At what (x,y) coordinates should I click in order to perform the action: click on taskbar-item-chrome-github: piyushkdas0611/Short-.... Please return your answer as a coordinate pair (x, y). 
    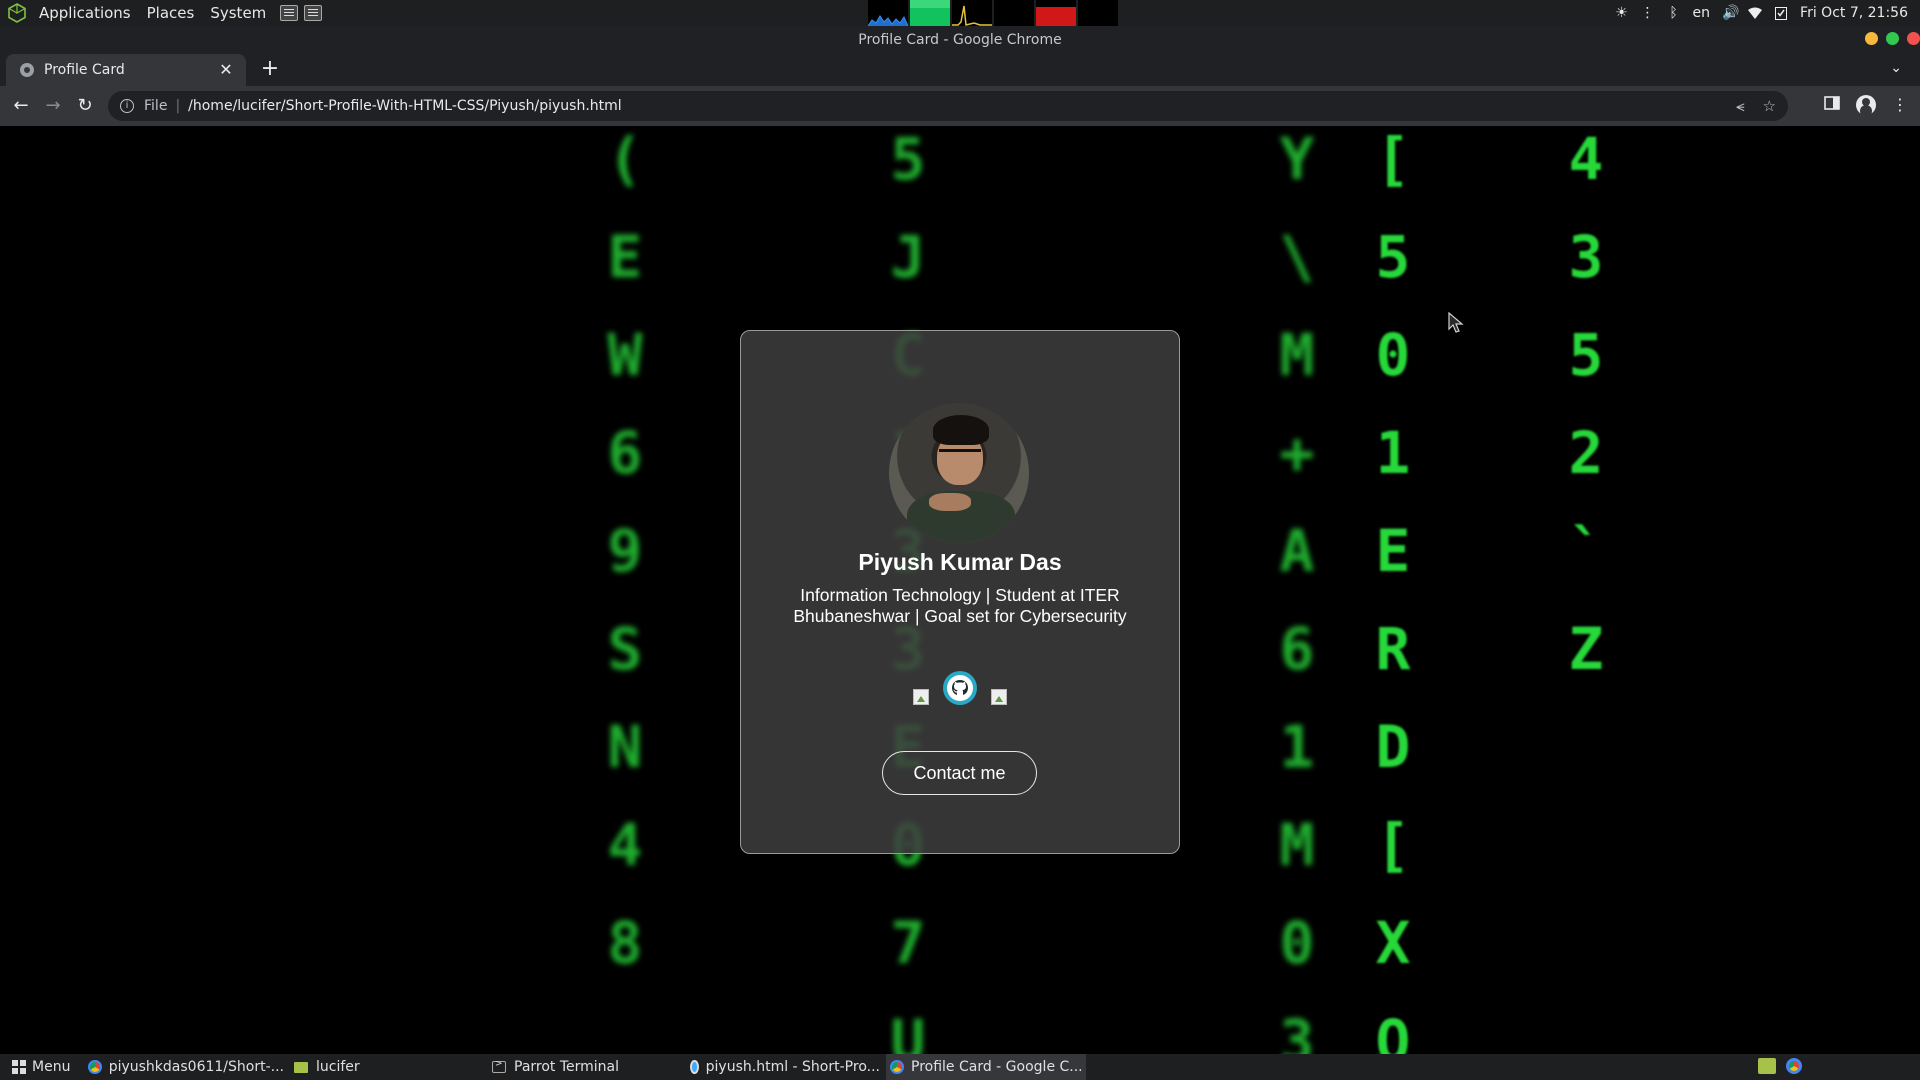
    Looking at the image, I should click on (186, 1067).